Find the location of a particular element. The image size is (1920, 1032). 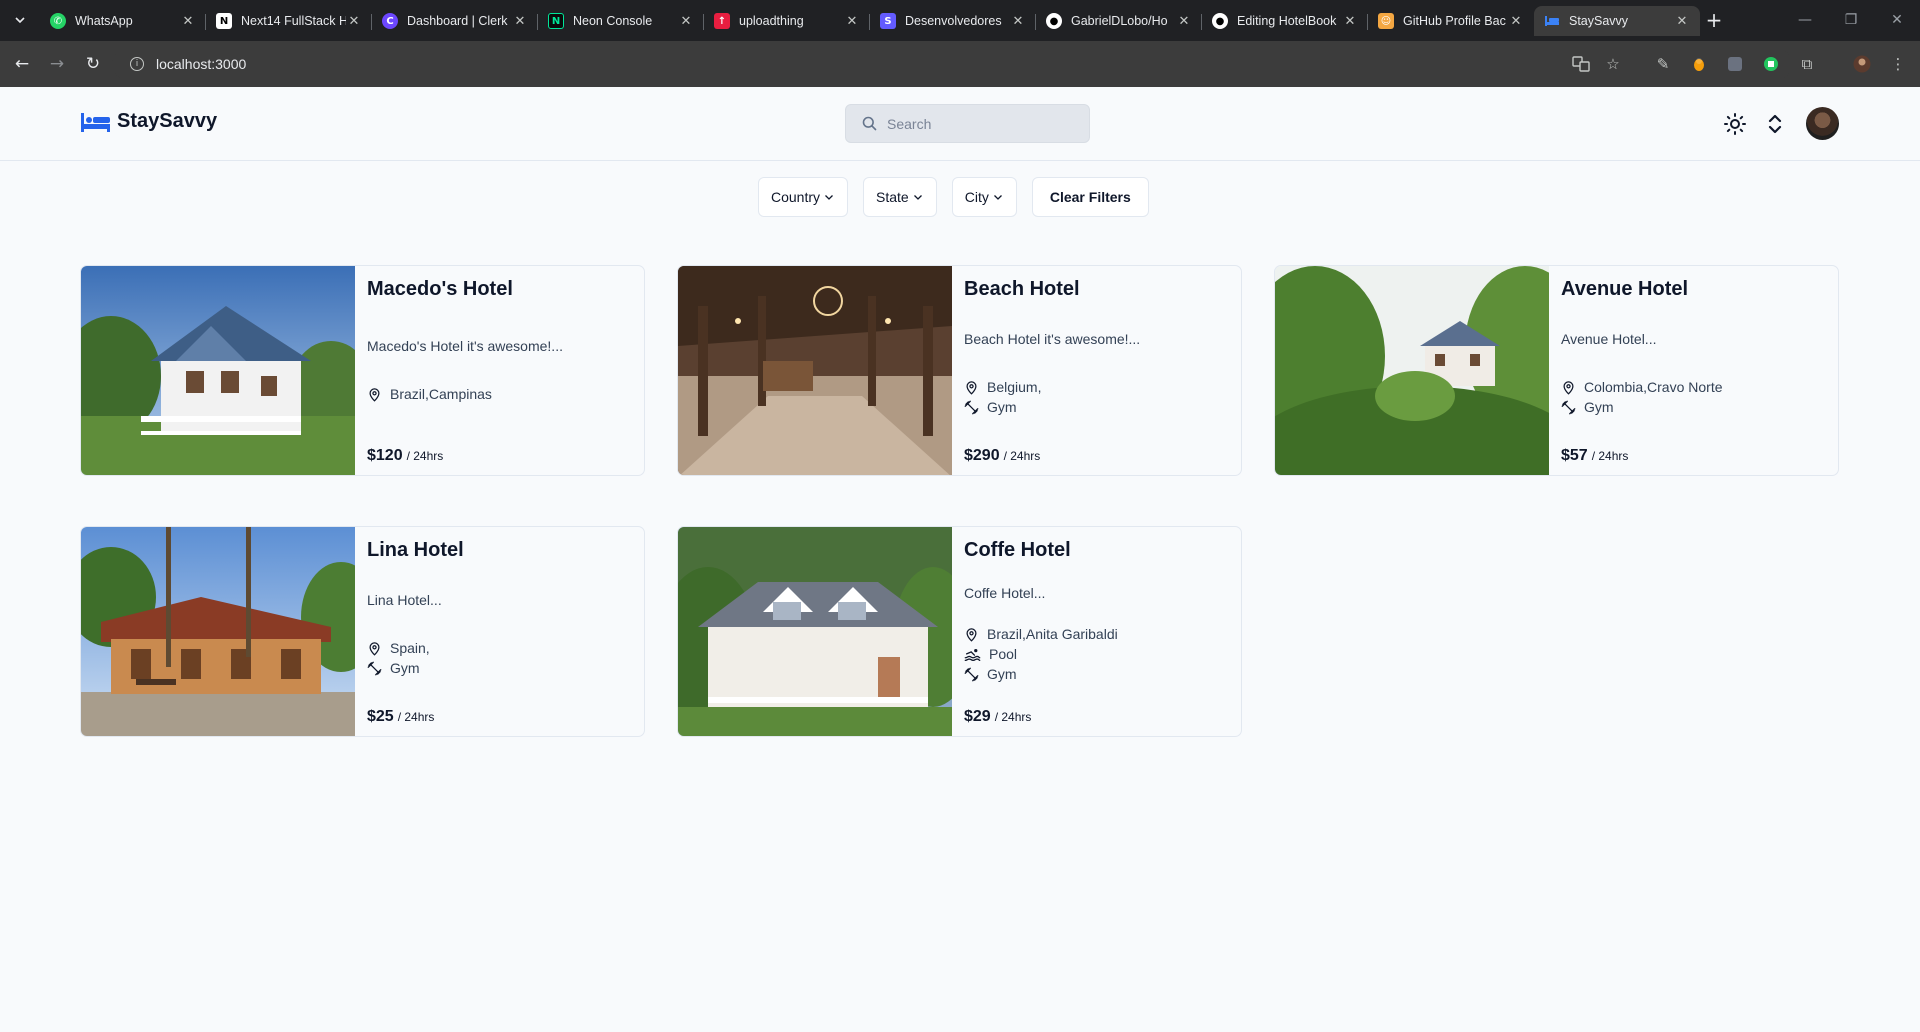

browser-tab: C Dashboard | Clerk ✕ is located at coordinates (454, 21).